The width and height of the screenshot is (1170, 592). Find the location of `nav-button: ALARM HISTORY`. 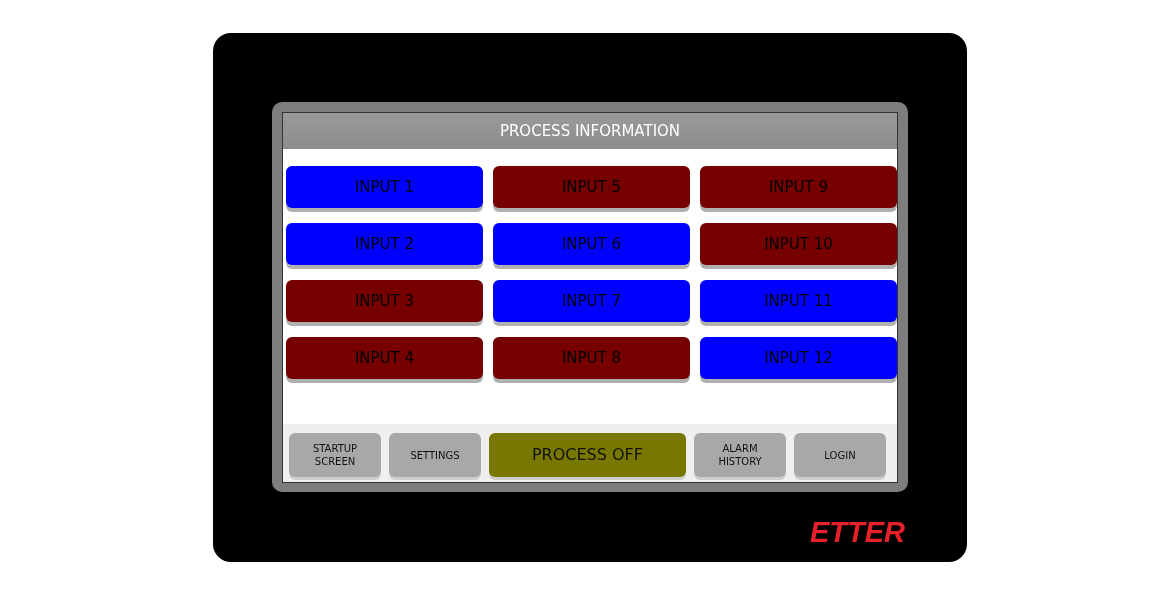

nav-button: ALARM HISTORY is located at coordinates (740, 455).